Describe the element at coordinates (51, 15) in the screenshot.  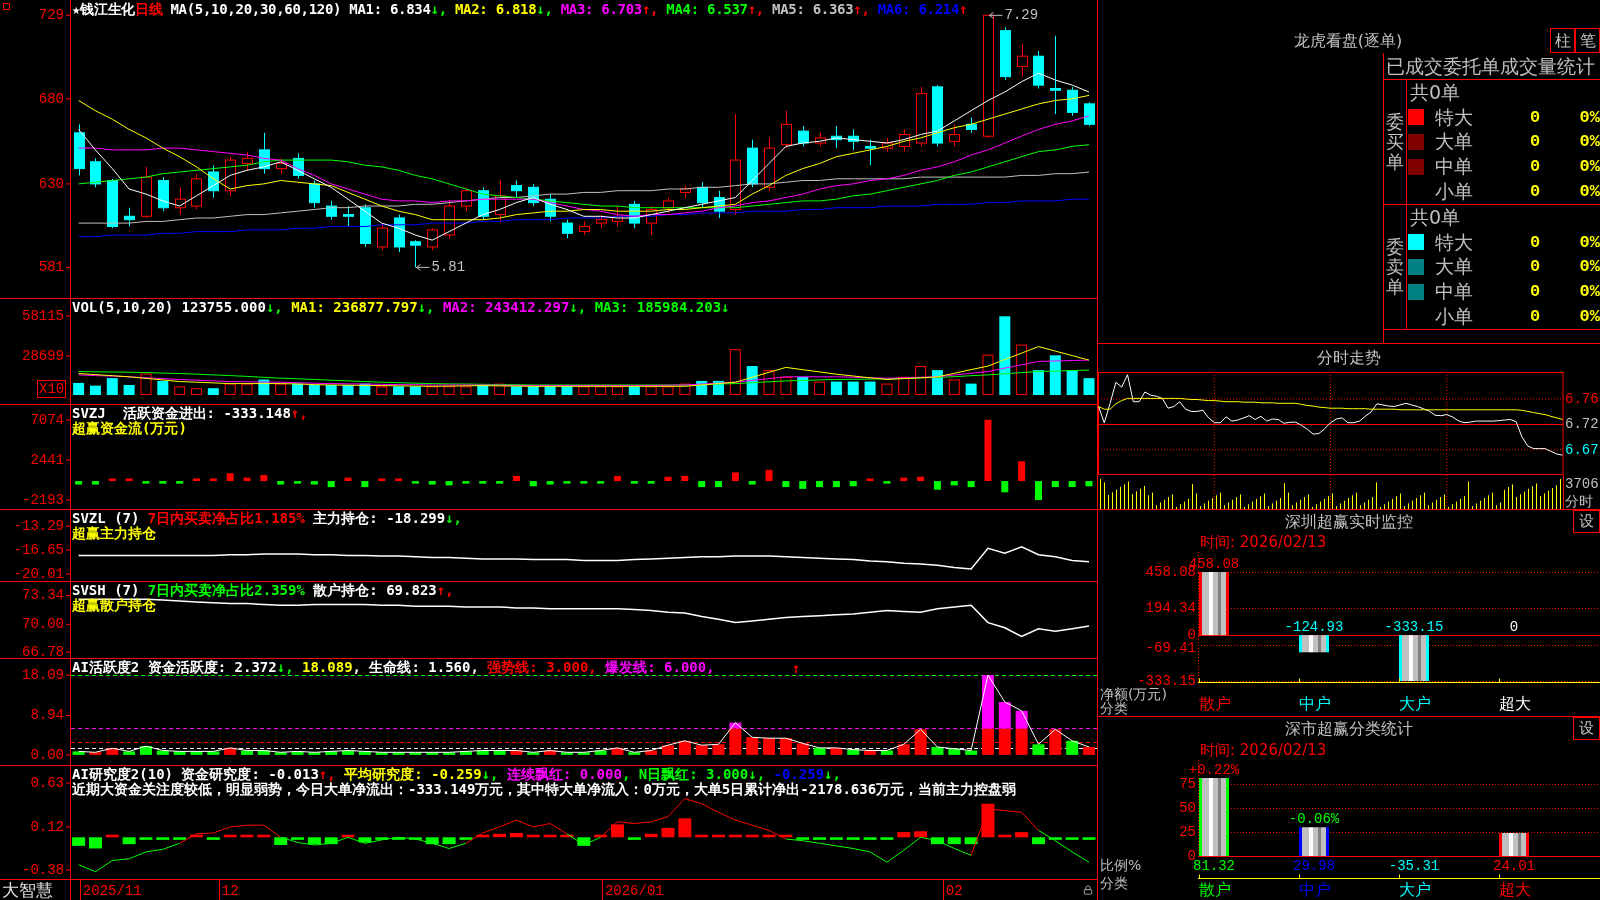
I see `axis-tick-label: 729` at that location.